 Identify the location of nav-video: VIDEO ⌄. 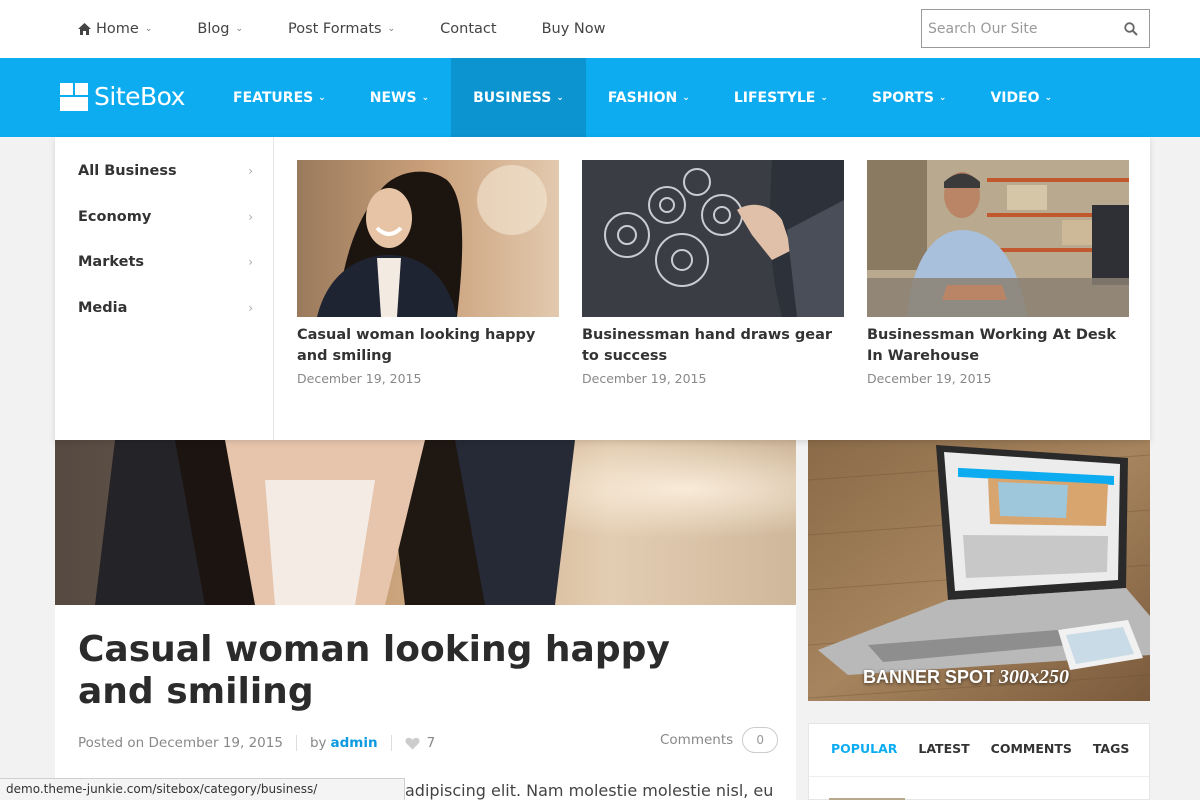
(1021, 97).